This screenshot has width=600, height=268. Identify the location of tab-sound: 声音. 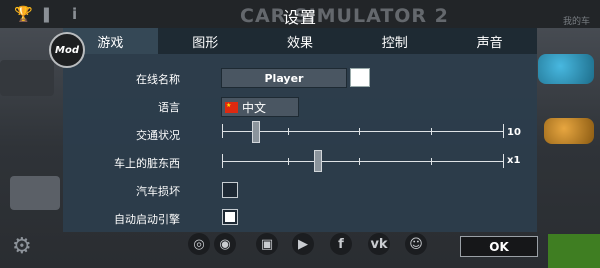
(489, 41).